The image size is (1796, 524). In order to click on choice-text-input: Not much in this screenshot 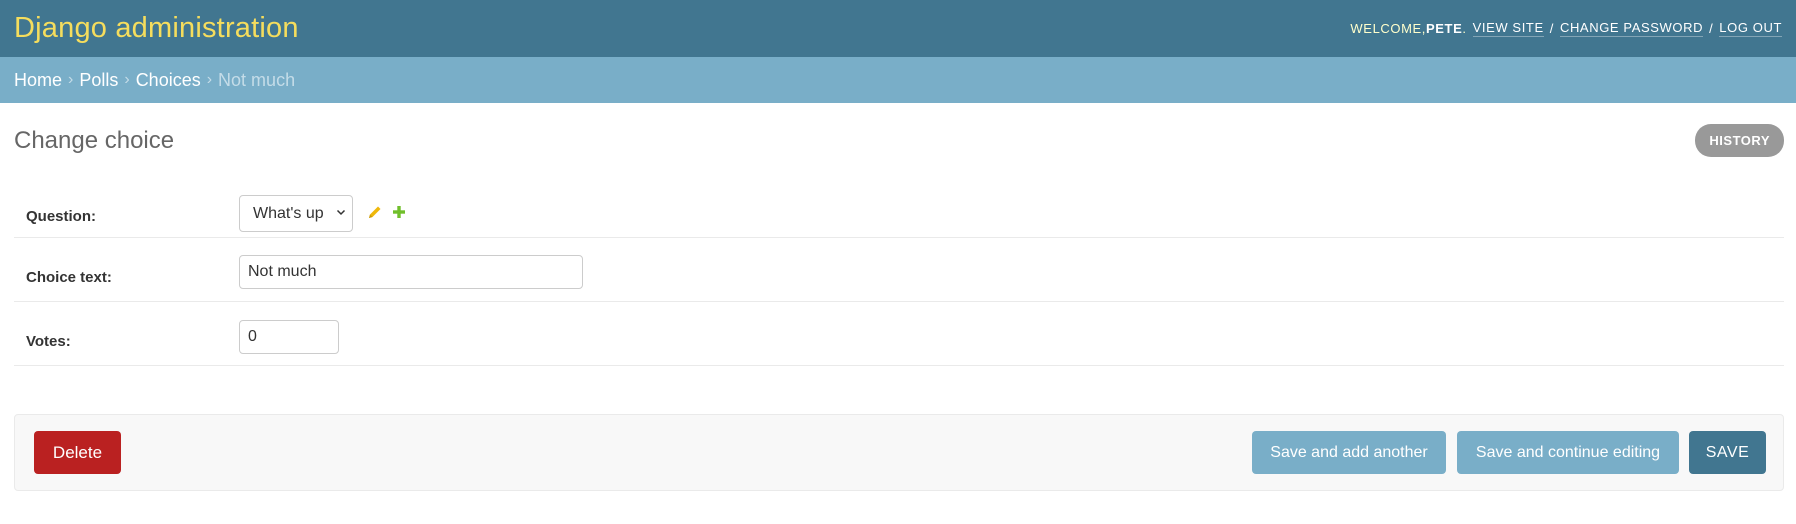, I will do `click(411, 272)`.